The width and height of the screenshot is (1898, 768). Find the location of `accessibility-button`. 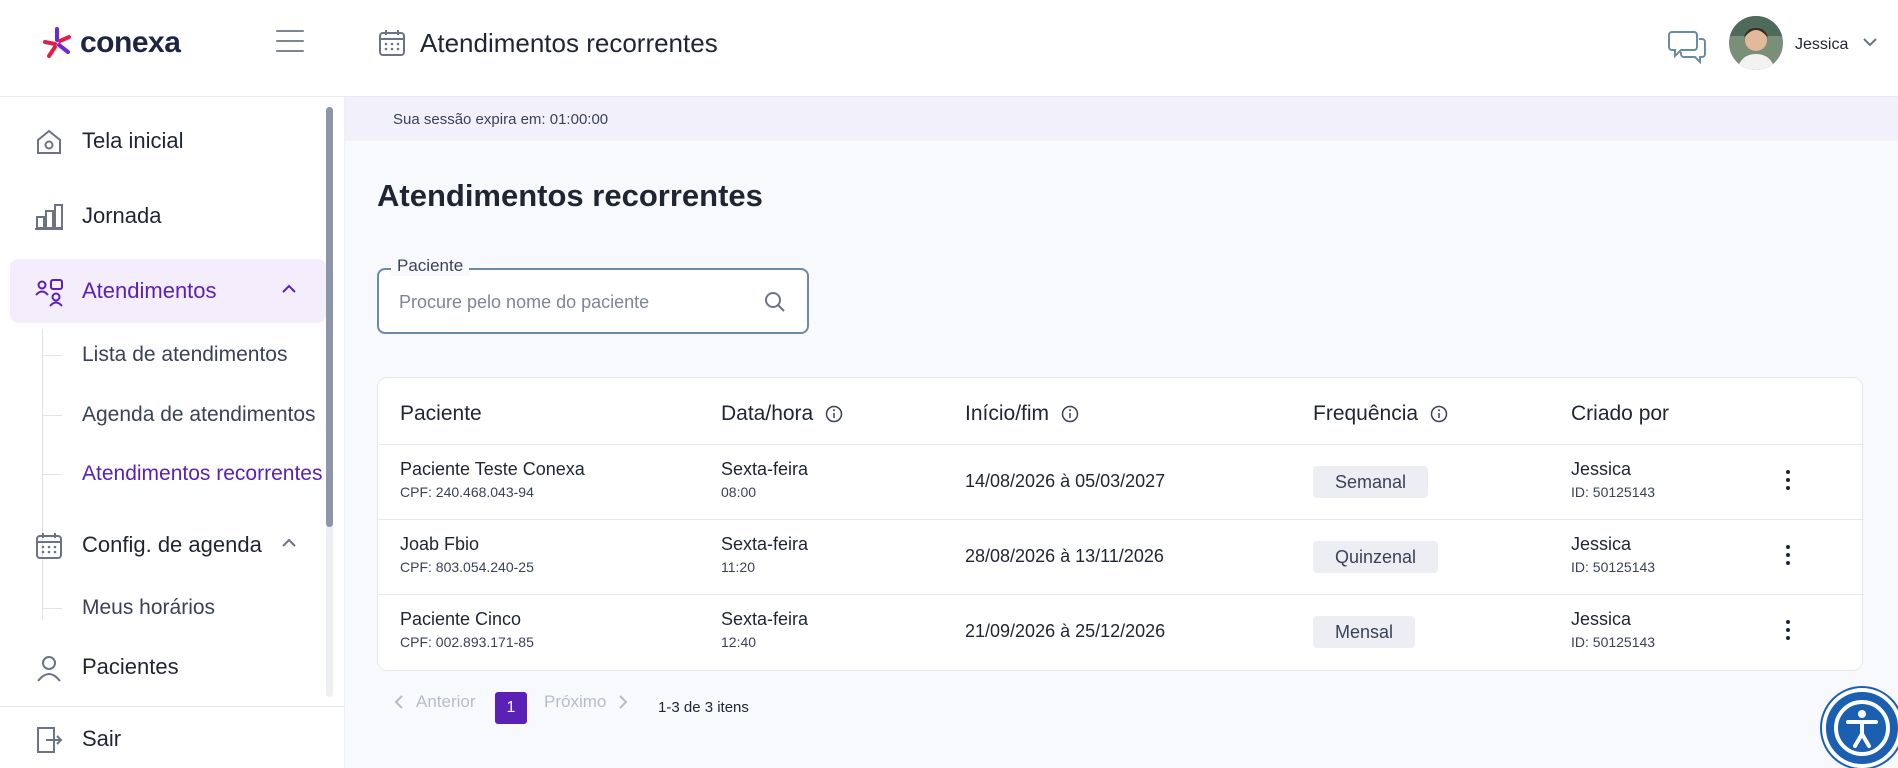

accessibility-button is located at coordinates (1860, 728).